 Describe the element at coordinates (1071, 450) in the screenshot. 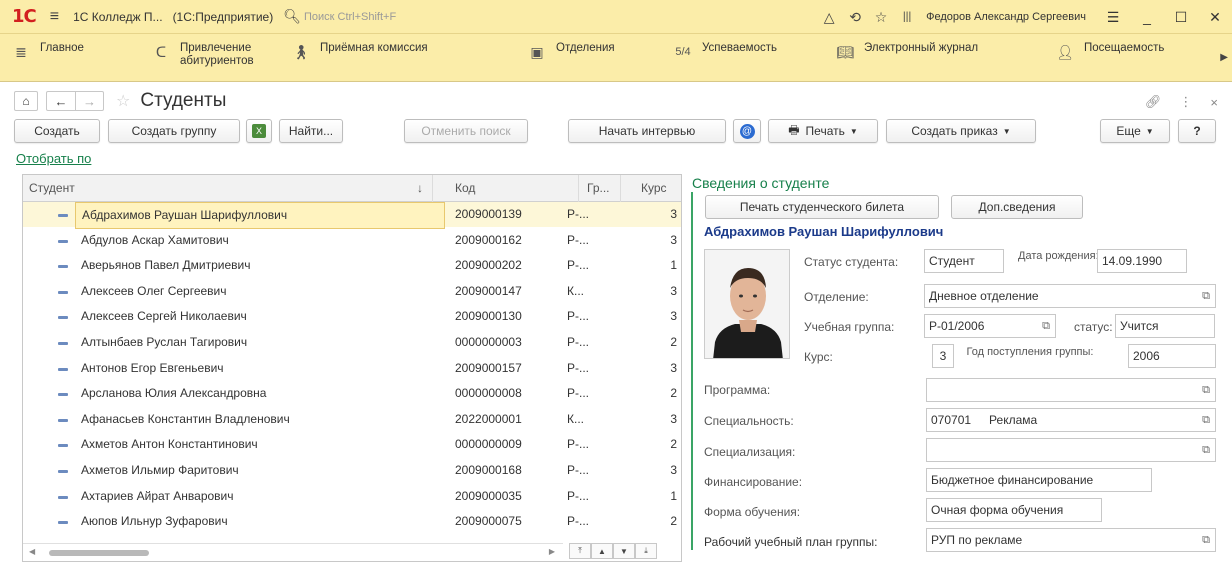

I see `specialization-field: ⧉` at that location.